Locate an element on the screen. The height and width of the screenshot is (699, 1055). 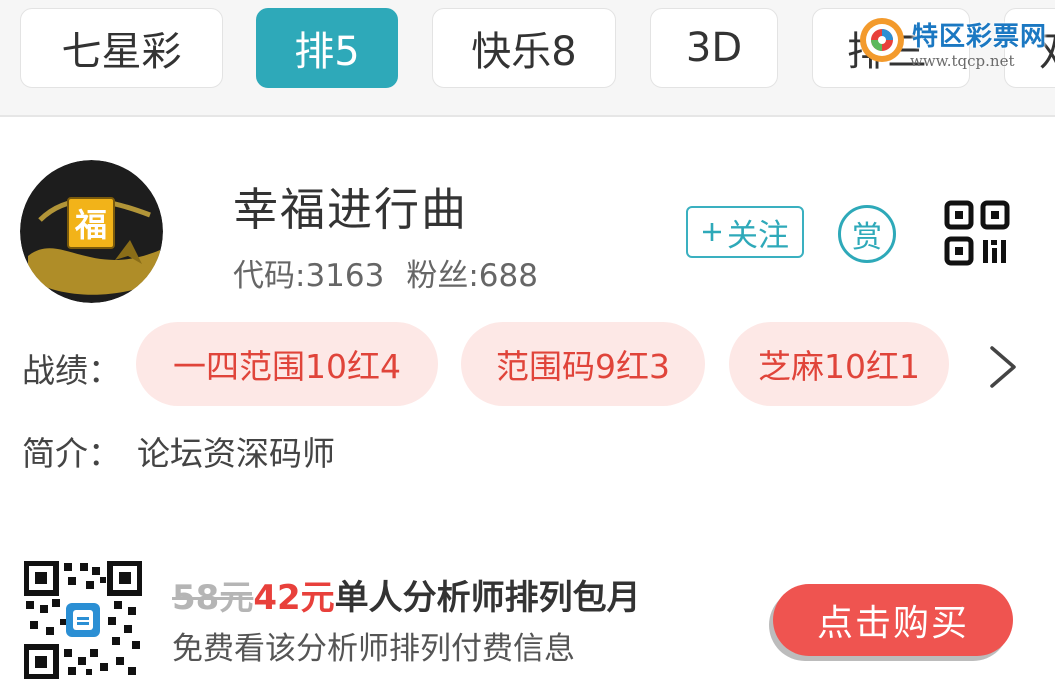
user-name: 幸福进行曲 is located at coordinates (351, 209).